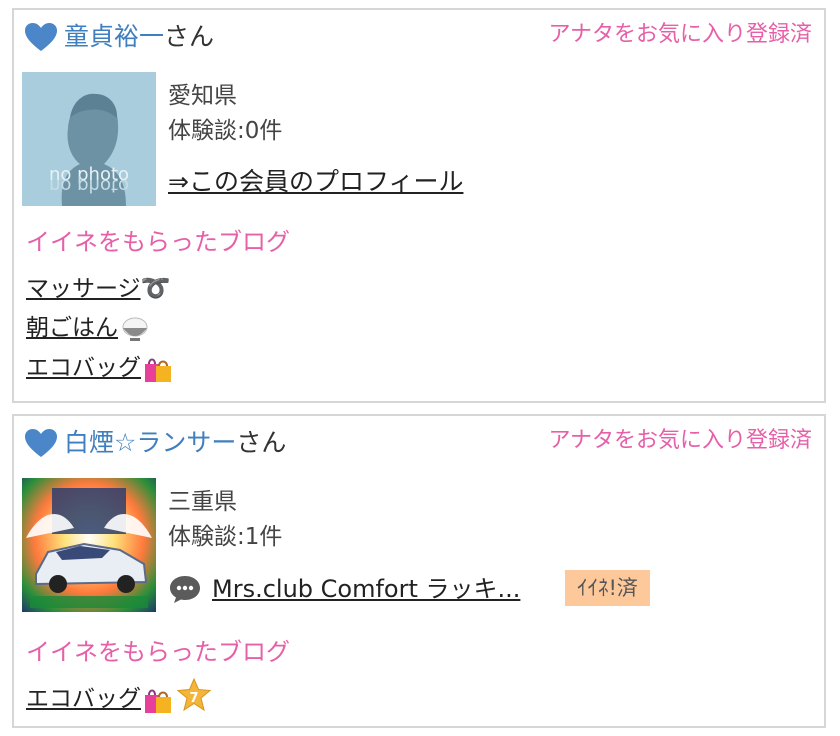  Describe the element at coordinates (607, 588) in the screenshot. I see `like-done-badge: ｲｲﾈ!済` at that location.